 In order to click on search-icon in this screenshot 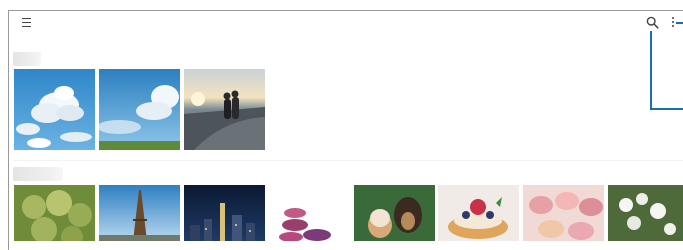, I will do `click(652, 22)`.